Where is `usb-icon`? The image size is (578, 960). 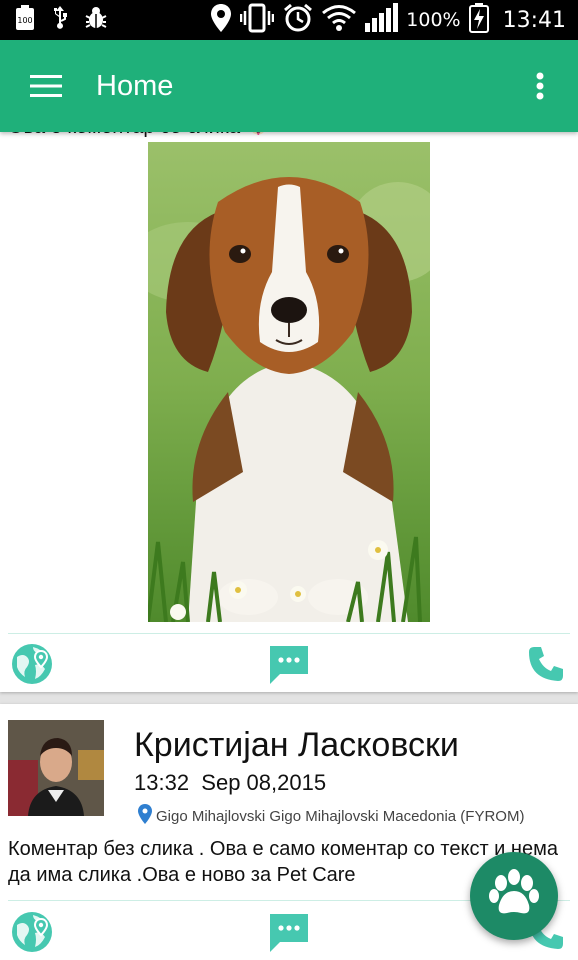
usb-icon is located at coordinates (60, 20).